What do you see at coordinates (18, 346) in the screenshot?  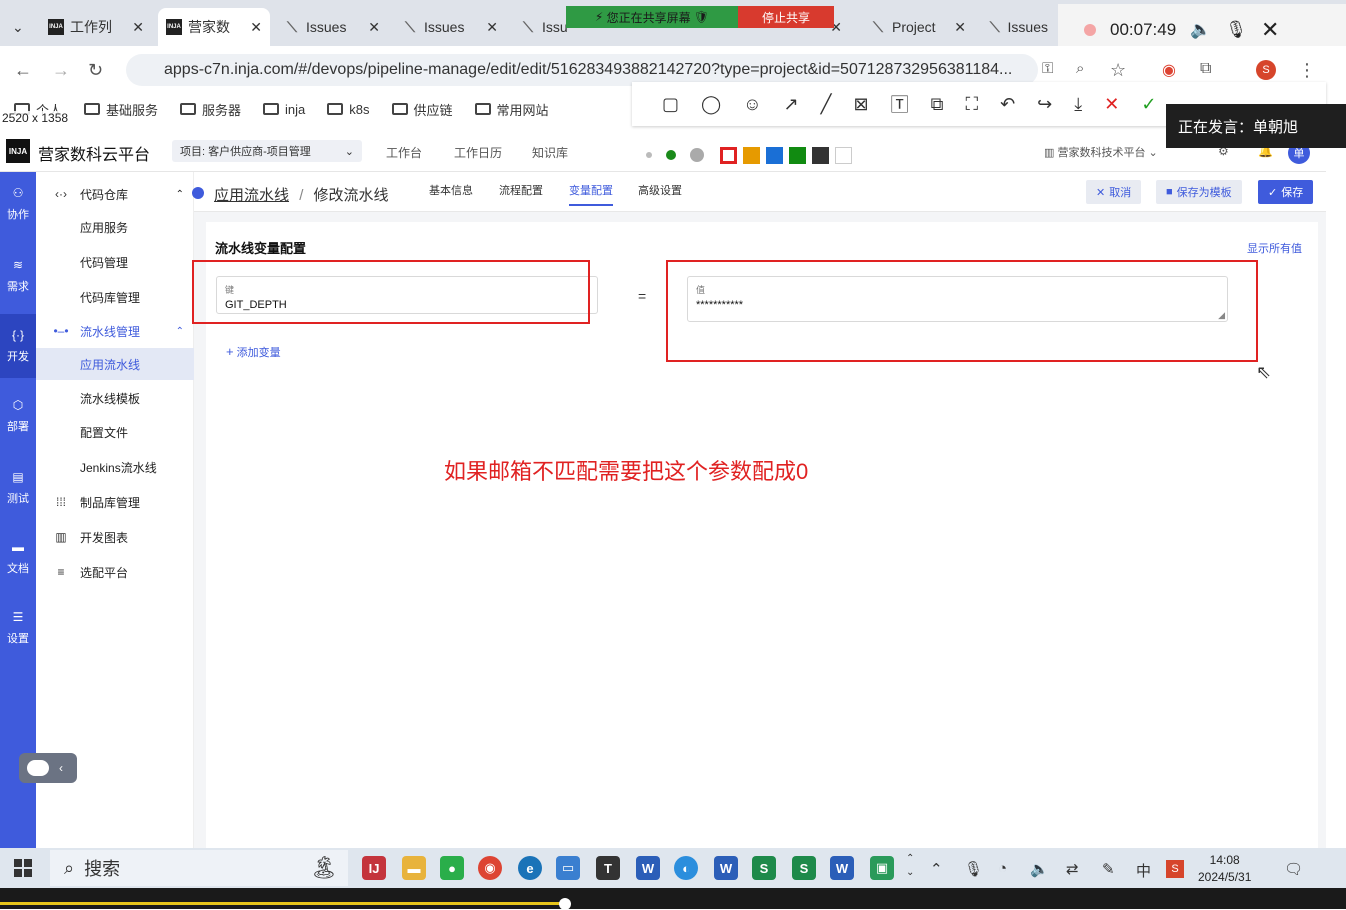 I see `rail-item-develop: {·} 开发` at bounding box center [18, 346].